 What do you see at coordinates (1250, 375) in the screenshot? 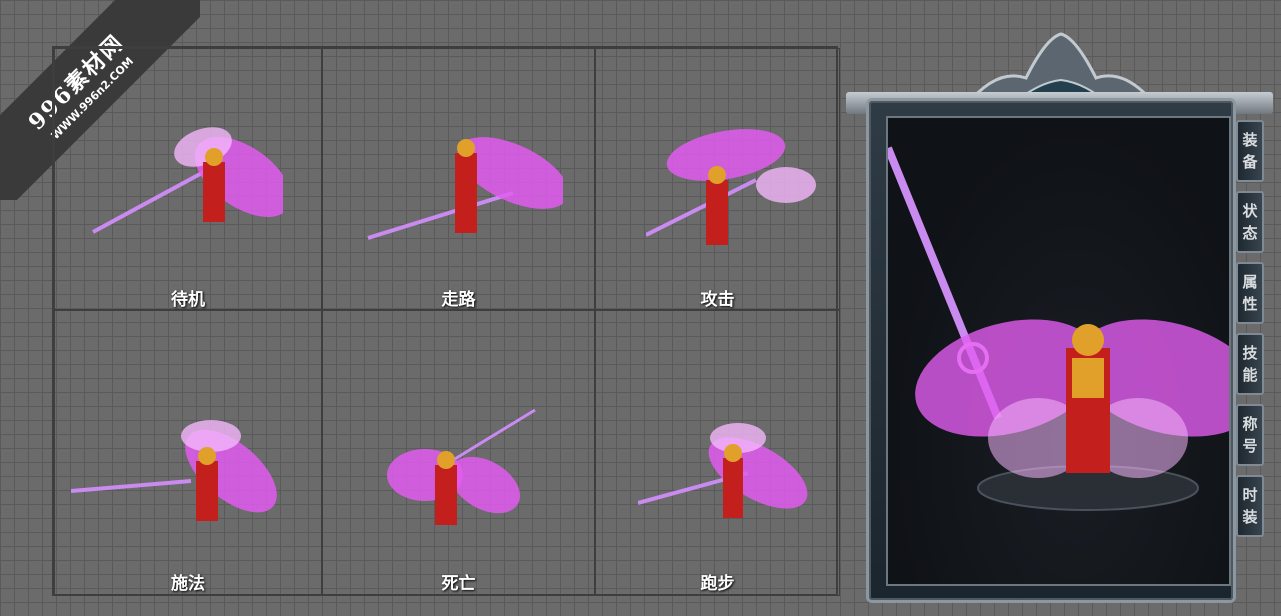
I see `tab-char: 能` at bounding box center [1250, 375].